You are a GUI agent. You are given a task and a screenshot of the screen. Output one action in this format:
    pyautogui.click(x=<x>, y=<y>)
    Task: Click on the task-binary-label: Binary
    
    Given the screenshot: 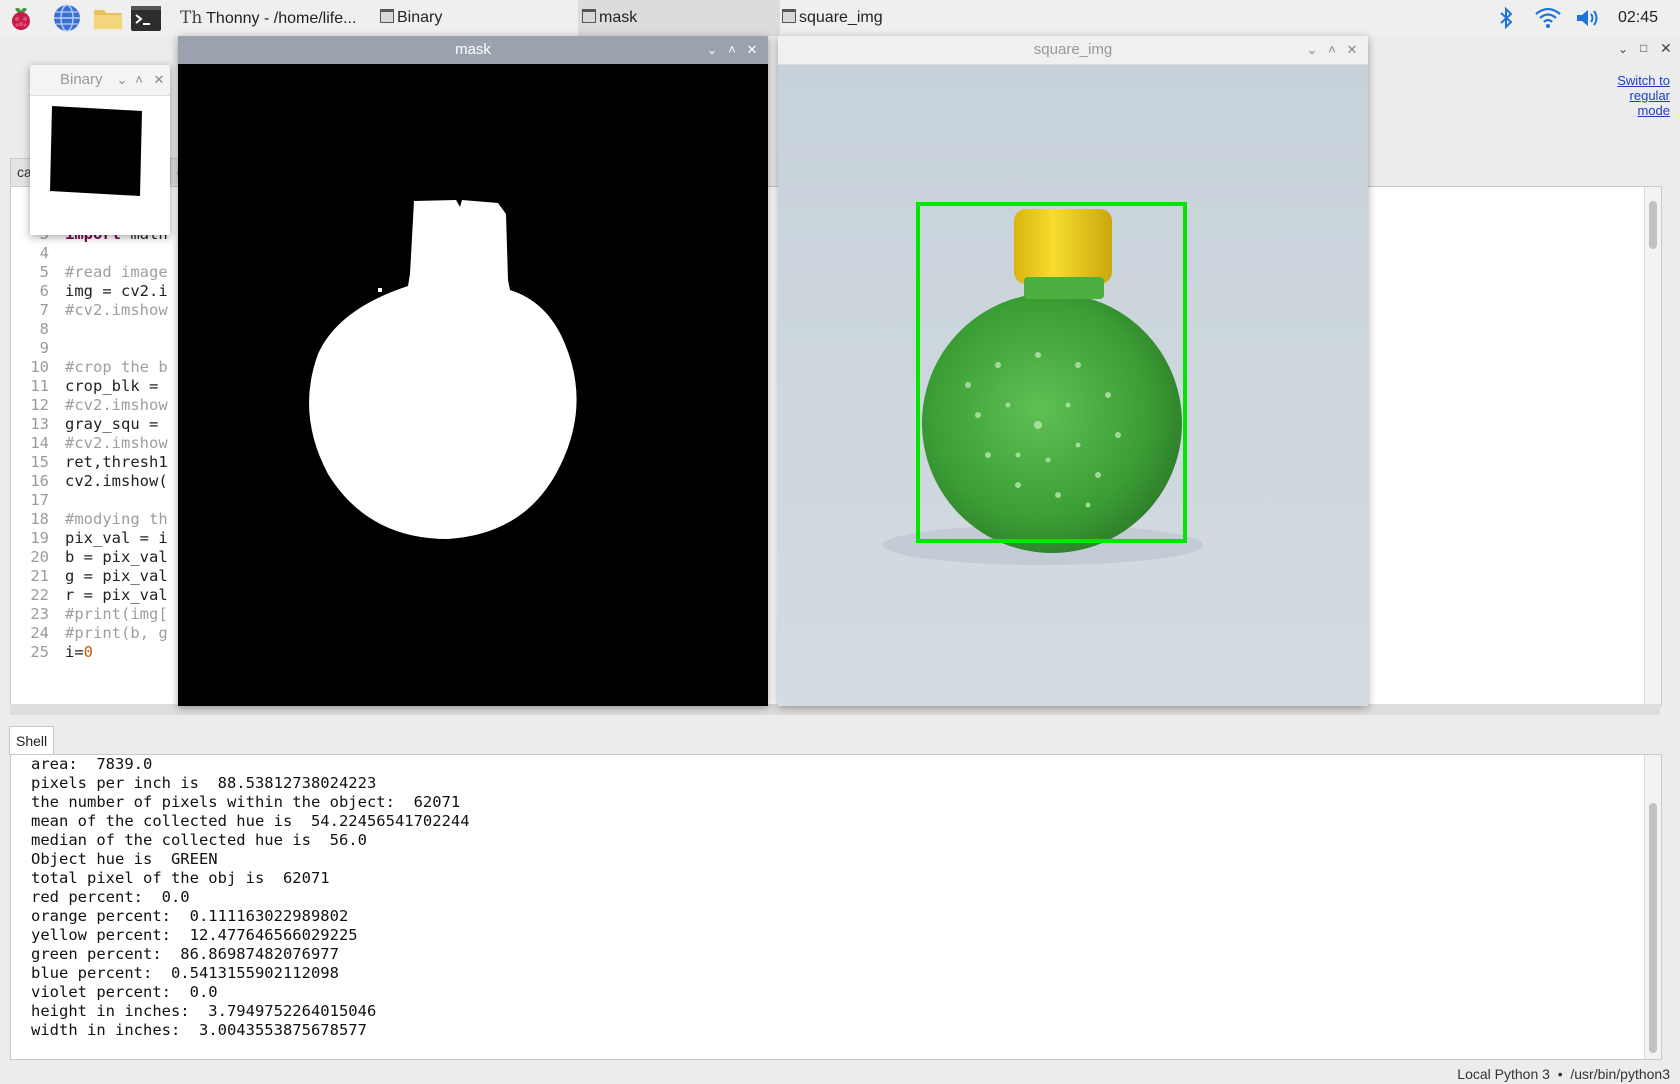 What is the action you would take?
    pyautogui.click(x=420, y=17)
    